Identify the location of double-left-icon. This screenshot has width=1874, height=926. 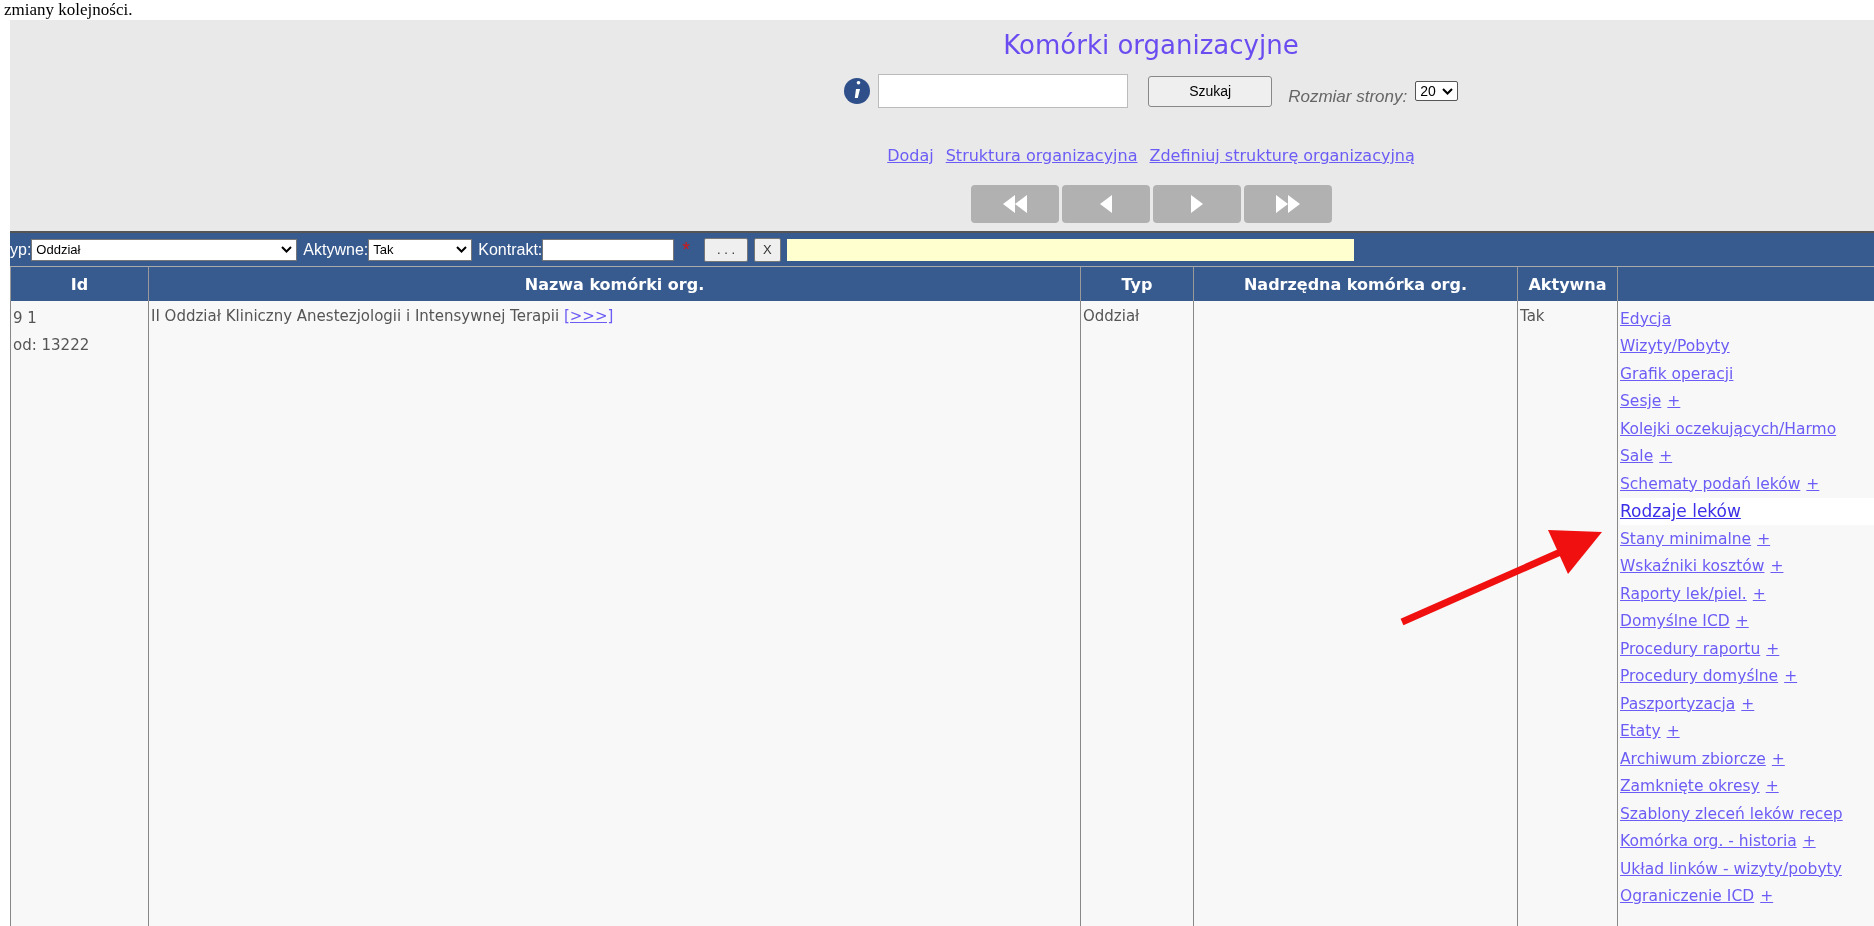
(1014, 204).